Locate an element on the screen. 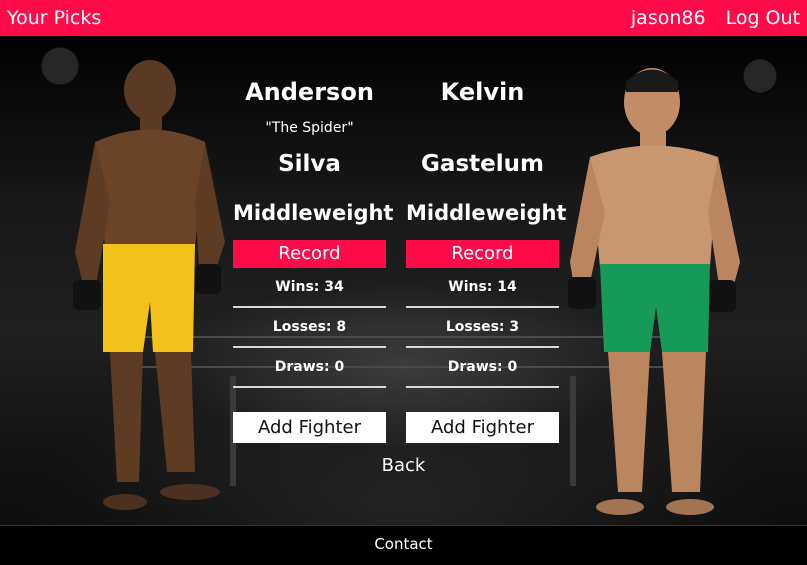 Image resolution: width=807 pixels, height=565 pixels. fighter-first-name: Anderson is located at coordinates (309, 92).